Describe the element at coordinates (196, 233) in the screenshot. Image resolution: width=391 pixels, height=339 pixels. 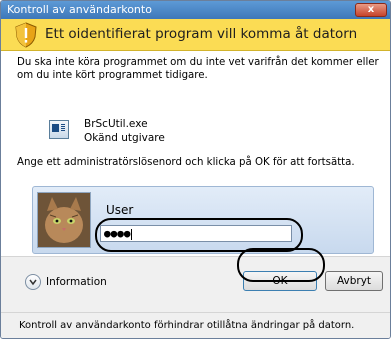
I see `password-field: ●●●●` at that location.